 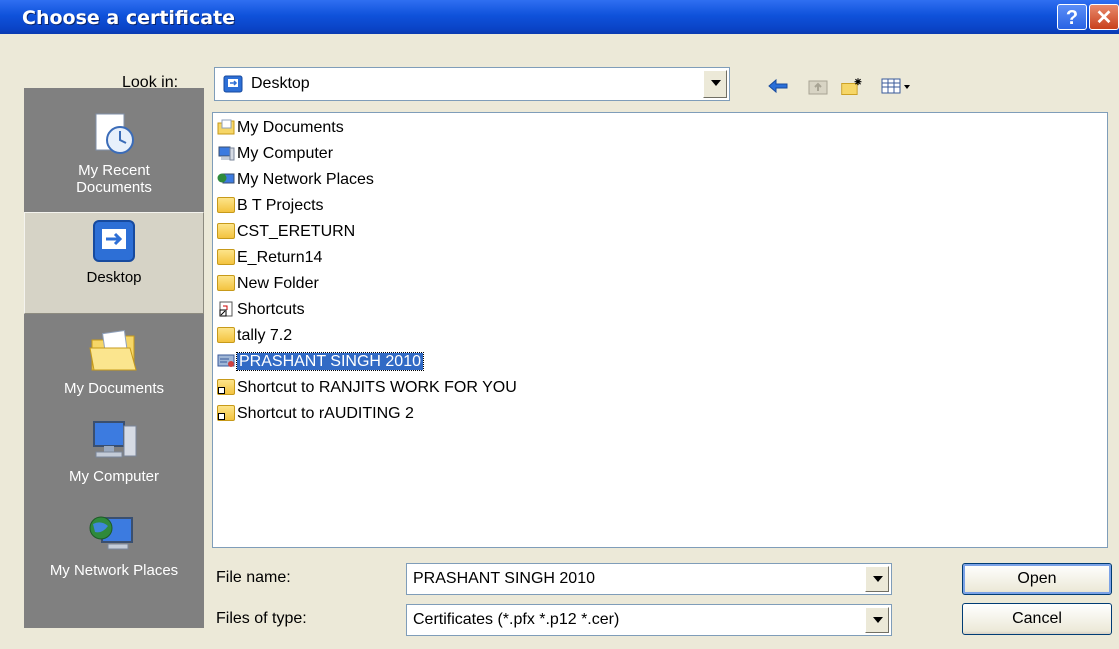 I want to click on file-name: B T Projects, so click(x=280, y=205).